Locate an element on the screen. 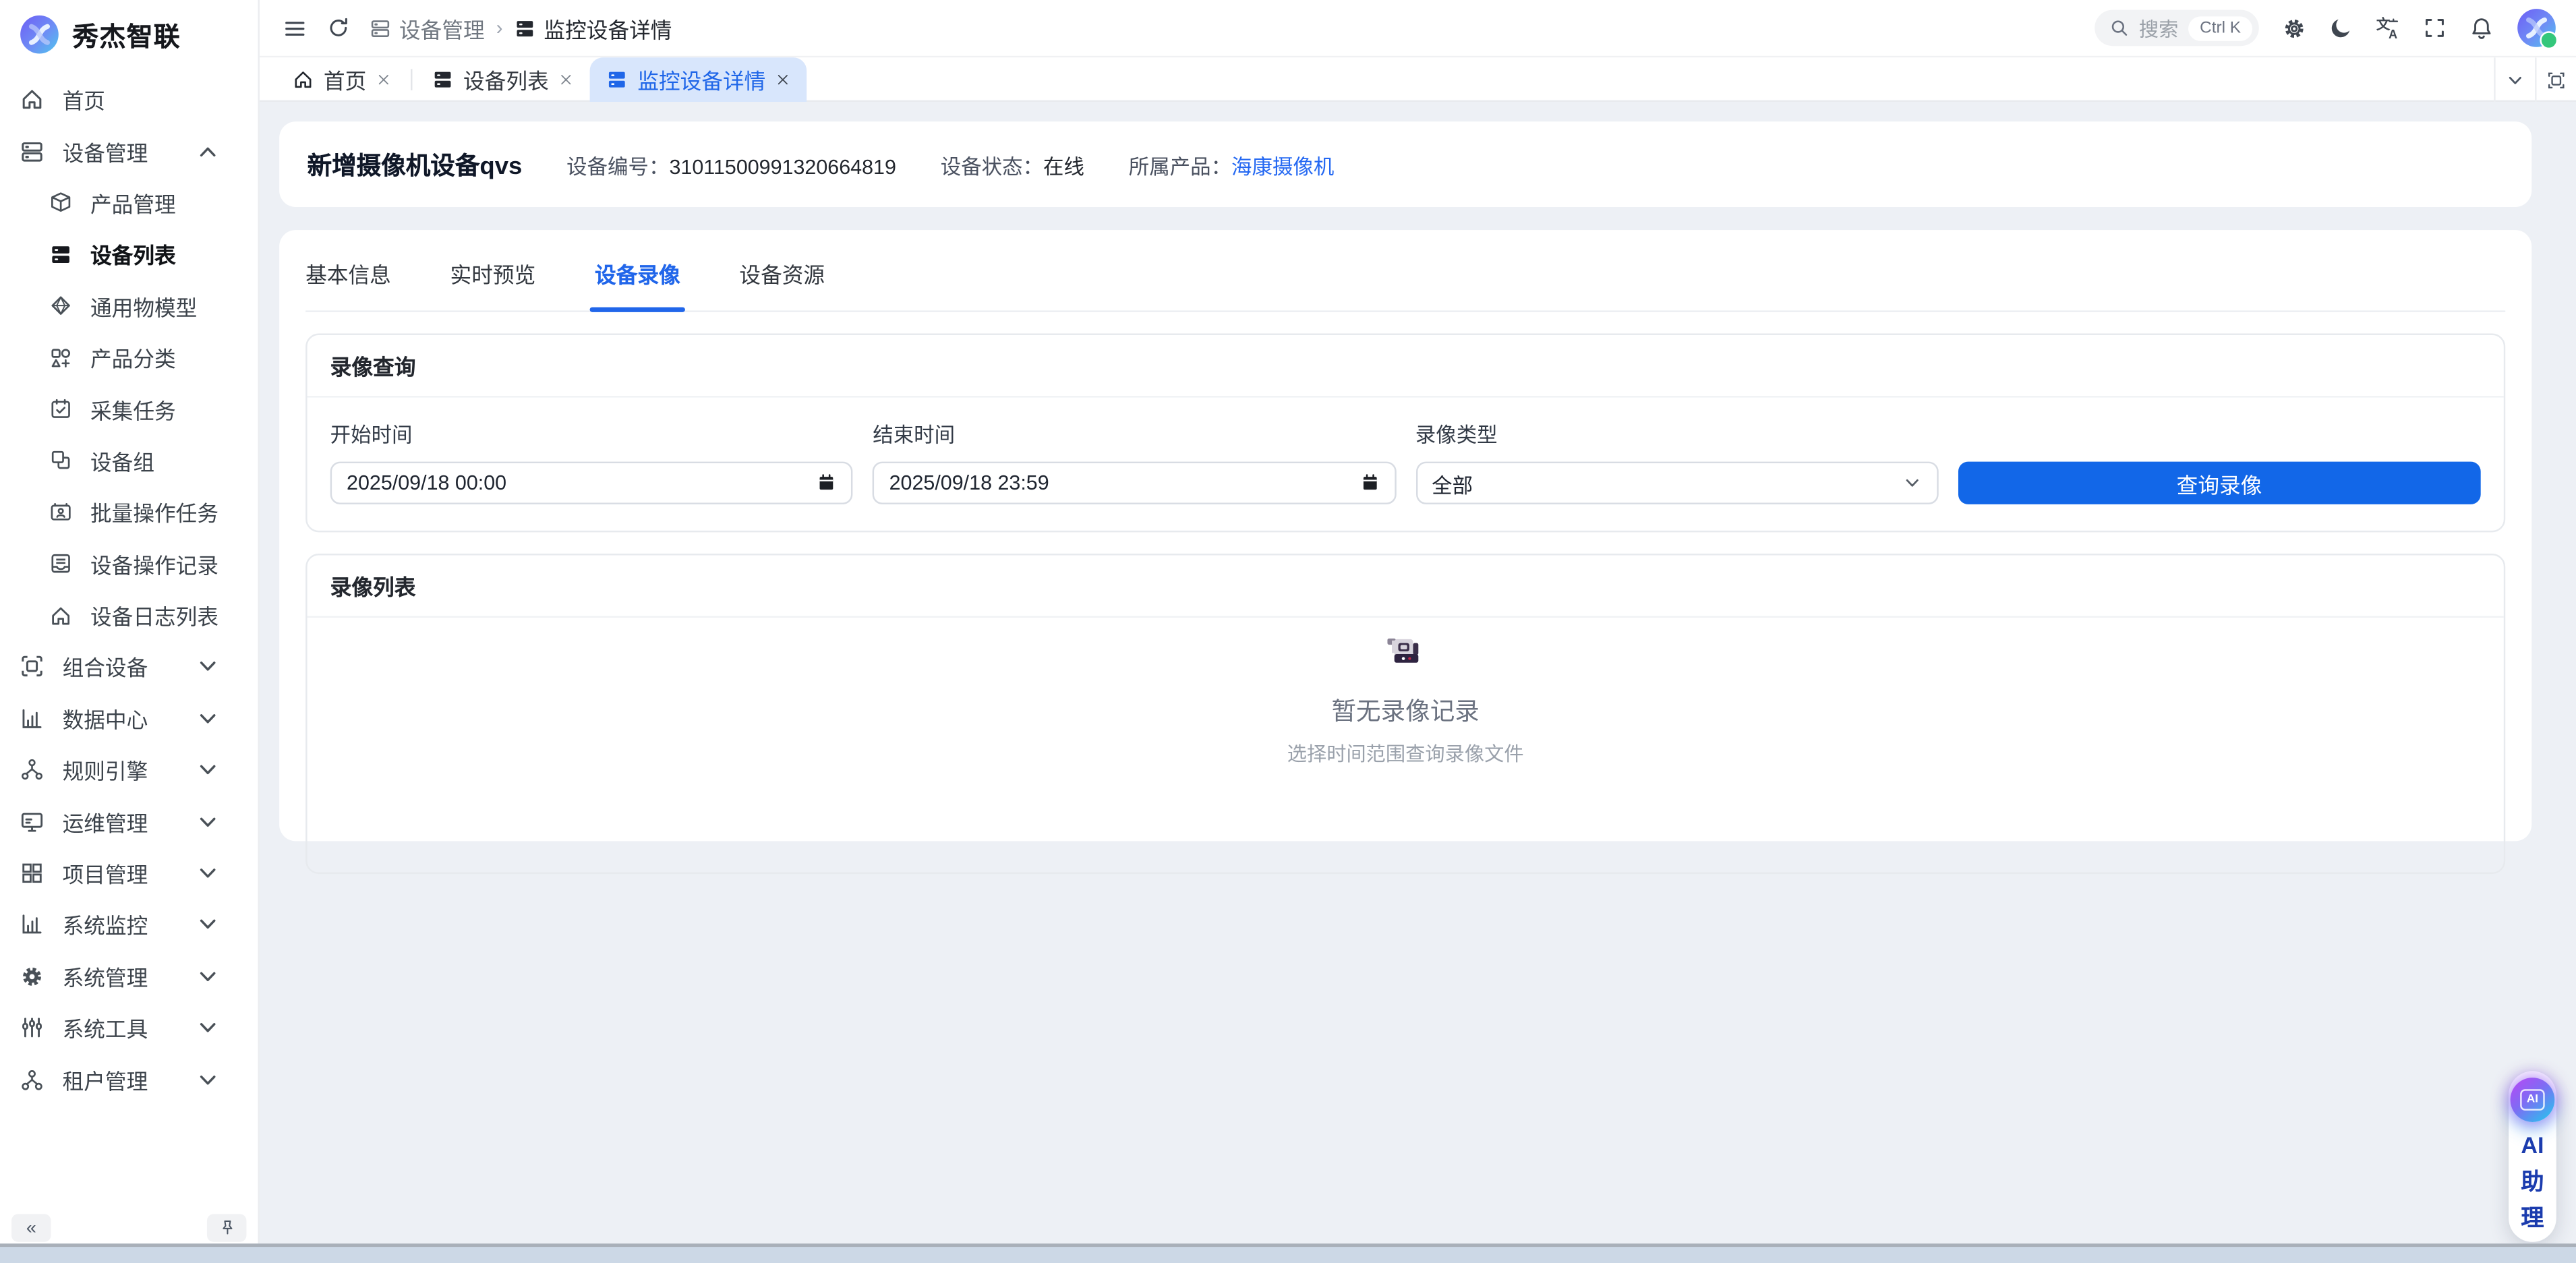 The image size is (2576, 1263). sidebar-item-label: 系统监控 is located at coordinates (105, 926).